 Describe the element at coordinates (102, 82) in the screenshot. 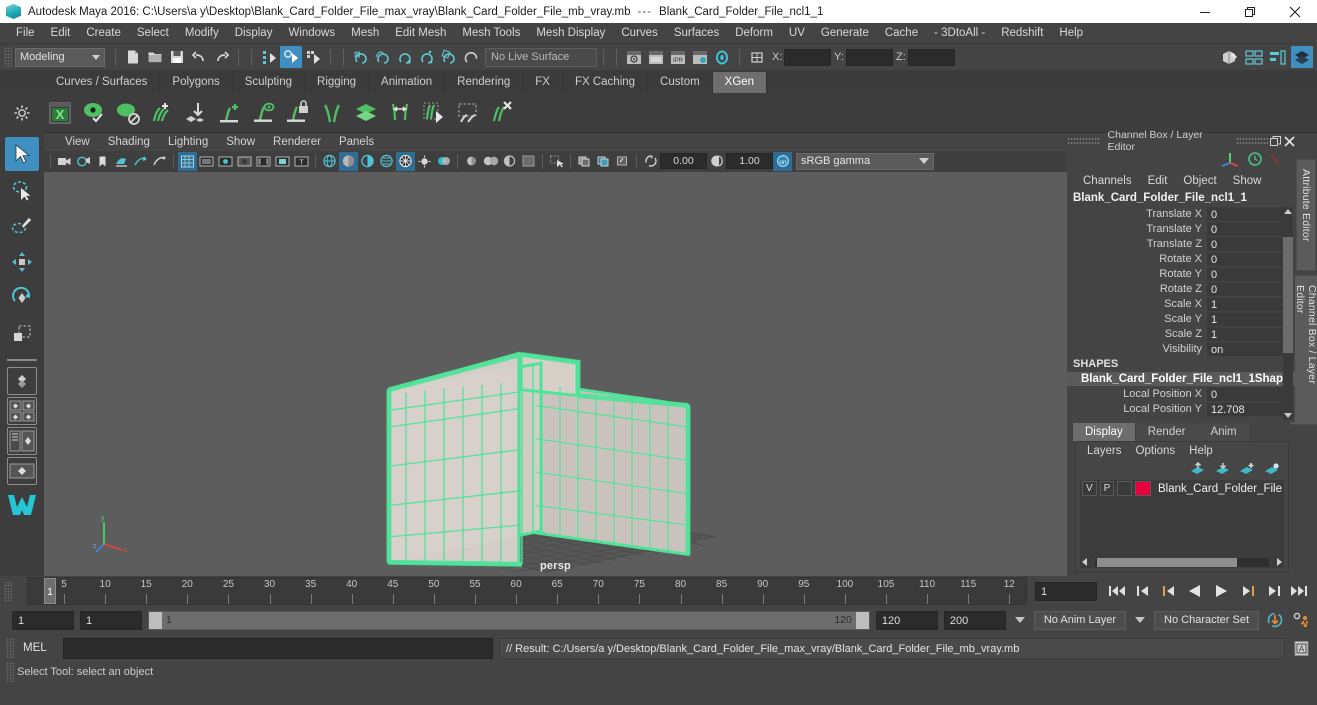

I see `shelf-tab-curves-surfaces: Curves / Surfaces` at that location.